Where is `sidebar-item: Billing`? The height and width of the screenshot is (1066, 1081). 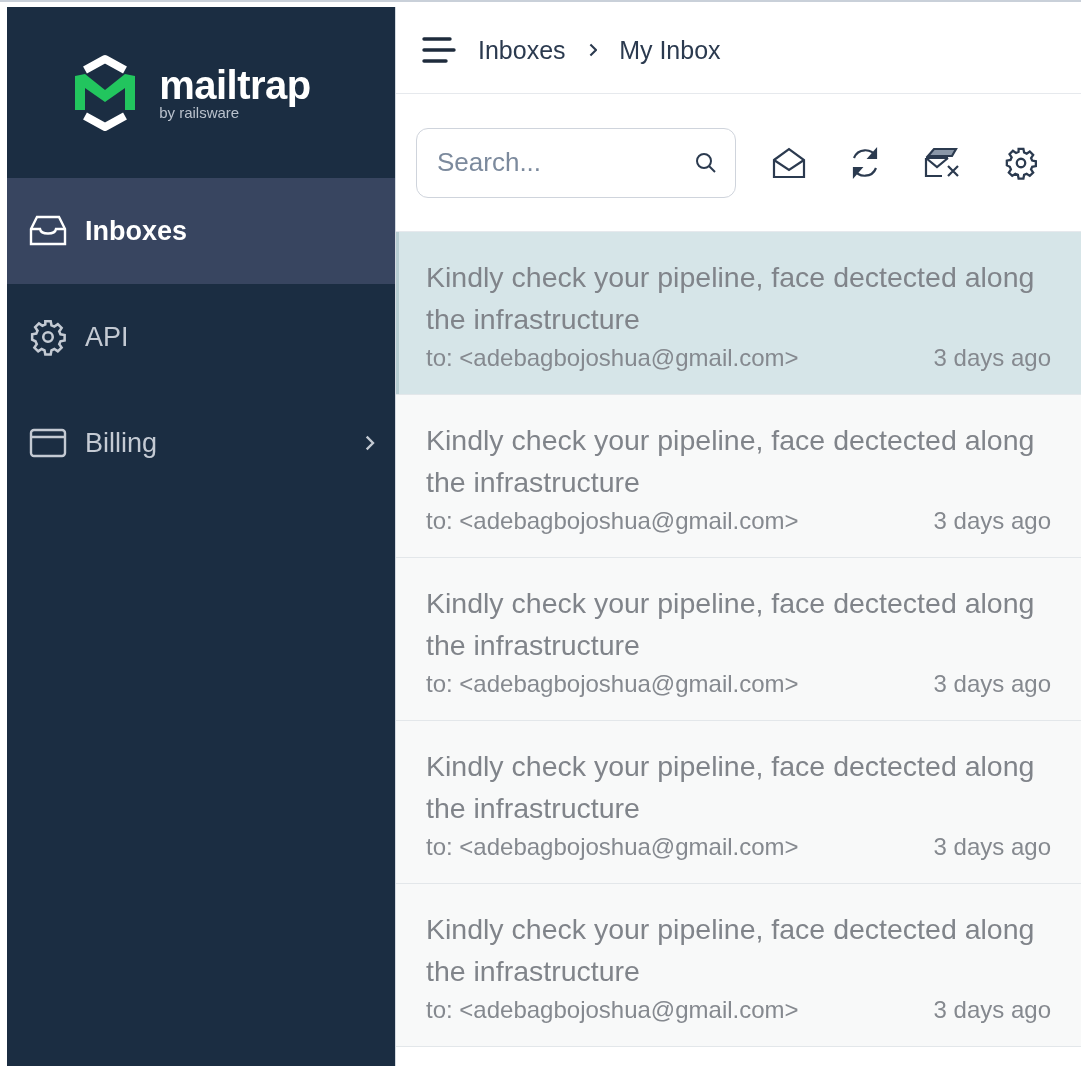
sidebar-item: Billing is located at coordinates (201, 443).